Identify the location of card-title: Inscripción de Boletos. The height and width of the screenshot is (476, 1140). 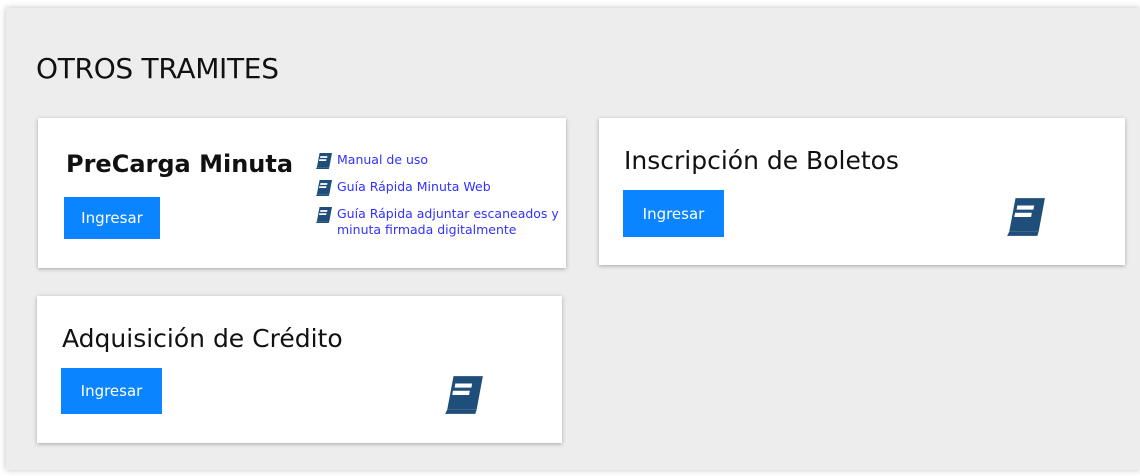
(761, 160).